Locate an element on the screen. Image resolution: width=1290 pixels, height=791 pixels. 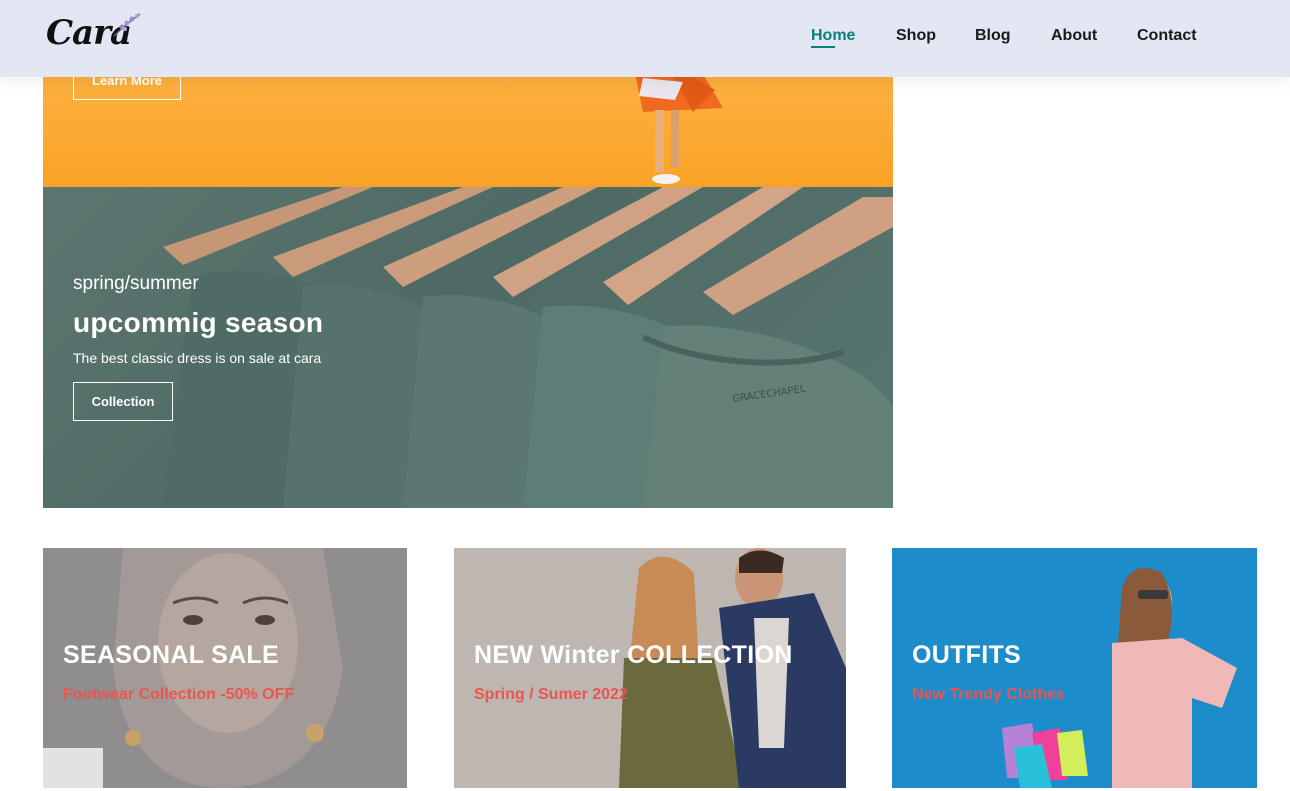
nav-home: Home is located at coordinates (833, 36).